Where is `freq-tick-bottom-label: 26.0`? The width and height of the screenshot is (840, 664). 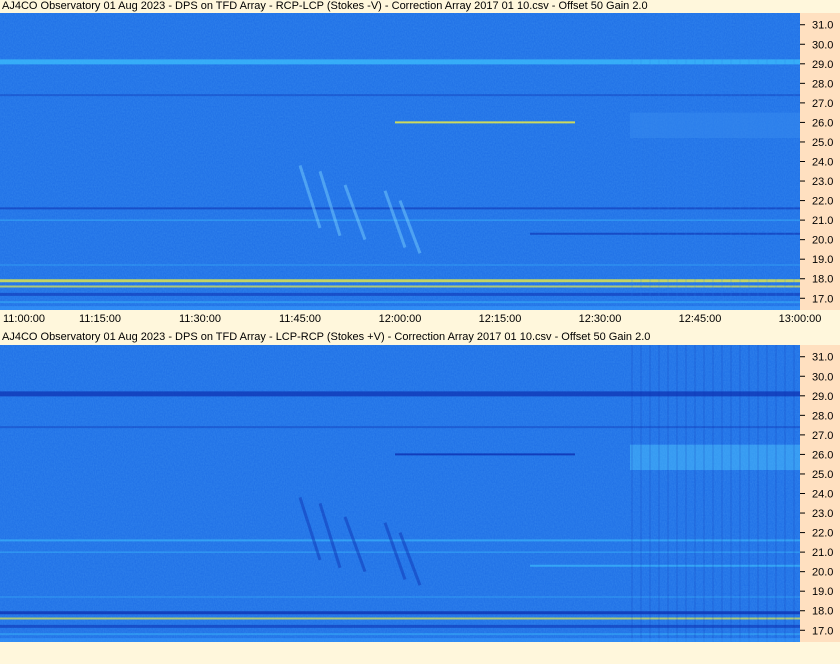 freq-tick-bottom-label: 26.0 is located at coordinates (822, 455).